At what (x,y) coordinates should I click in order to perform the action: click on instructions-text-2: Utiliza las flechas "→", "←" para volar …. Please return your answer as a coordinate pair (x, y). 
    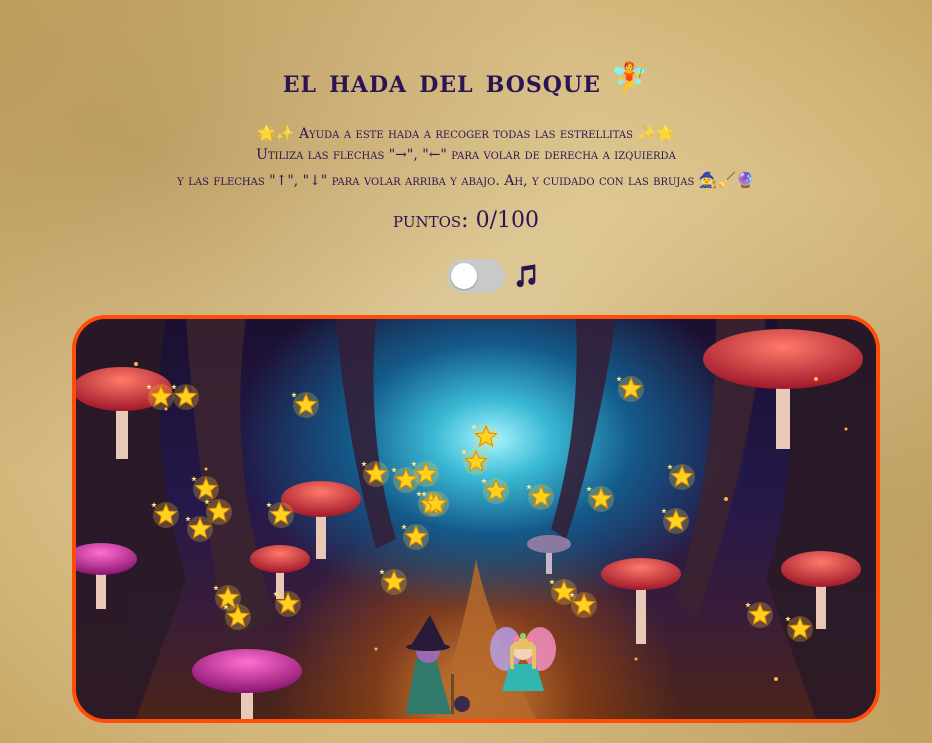
    Looking at the image, I should click on (466, 155).